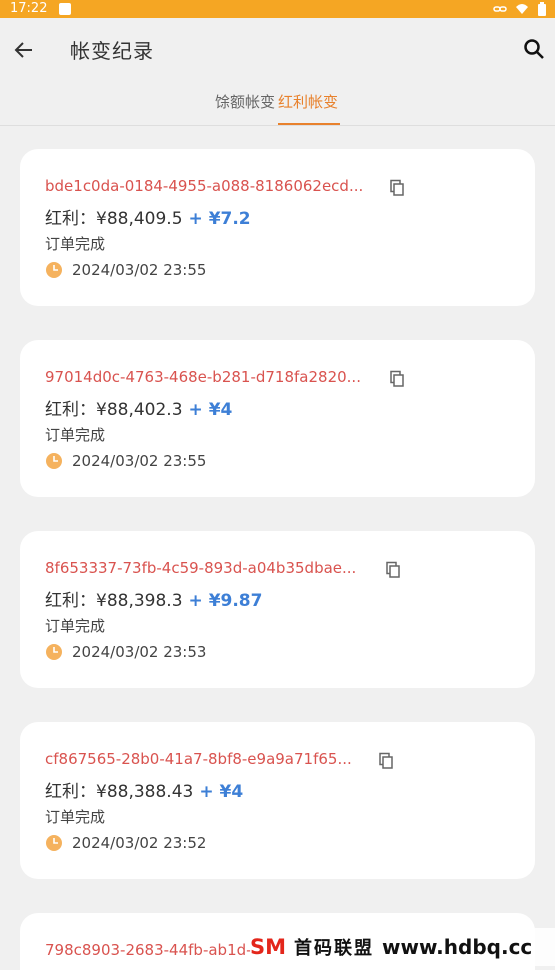 The image size is (555, 970). I want to click on record-amount-row: 红利：¥88,402.3 + ¥4, so click(138, 407).